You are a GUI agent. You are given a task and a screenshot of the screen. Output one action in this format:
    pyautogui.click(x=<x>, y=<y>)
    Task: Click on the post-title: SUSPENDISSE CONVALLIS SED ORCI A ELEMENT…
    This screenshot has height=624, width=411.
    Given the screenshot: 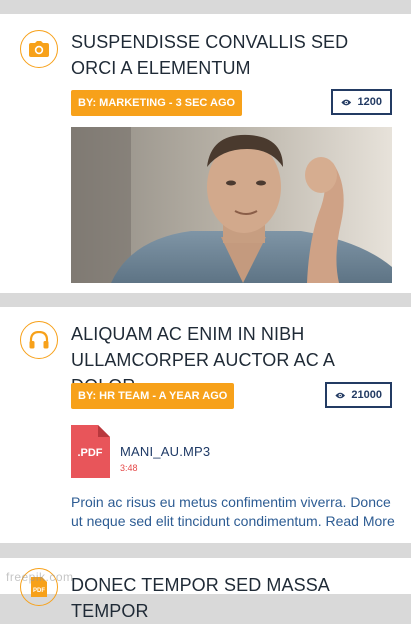 What is the action you would take?
    pyautogui.click(x=231, y=55)
    